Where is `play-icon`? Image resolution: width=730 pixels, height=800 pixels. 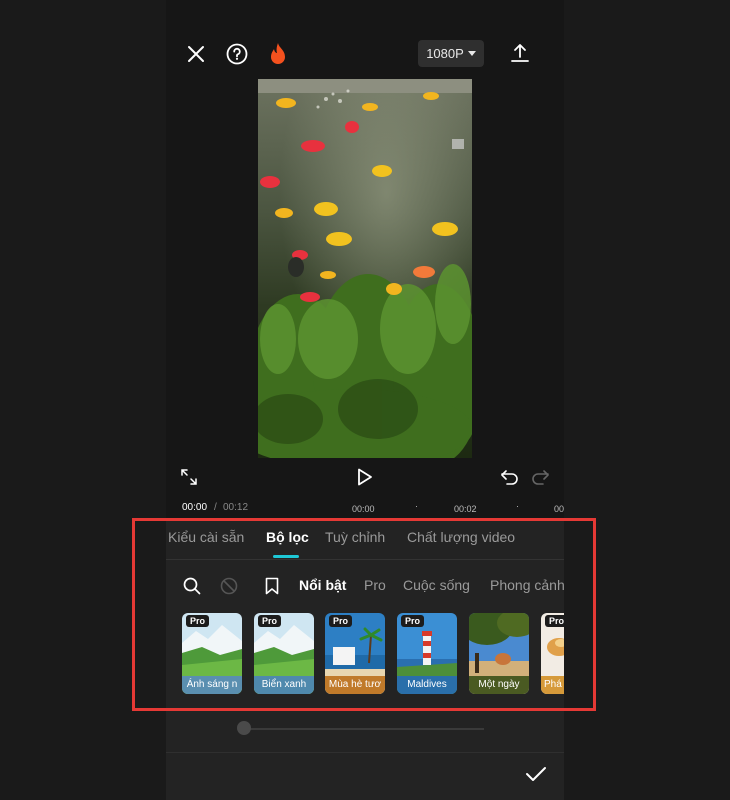
play-icon is located at coordinates (365, 477).